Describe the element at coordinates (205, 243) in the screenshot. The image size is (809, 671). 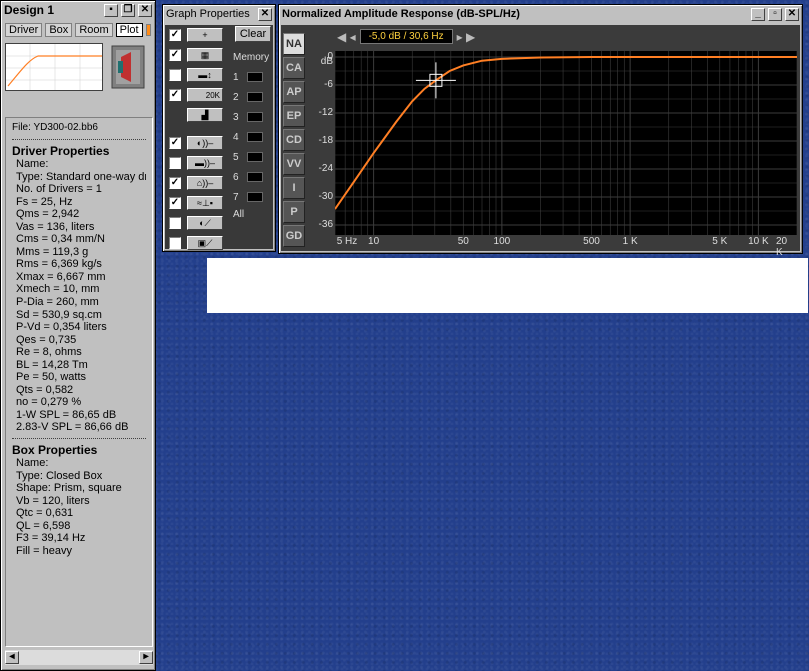
I see `box-graph-icon: ▣⟋` at that location.